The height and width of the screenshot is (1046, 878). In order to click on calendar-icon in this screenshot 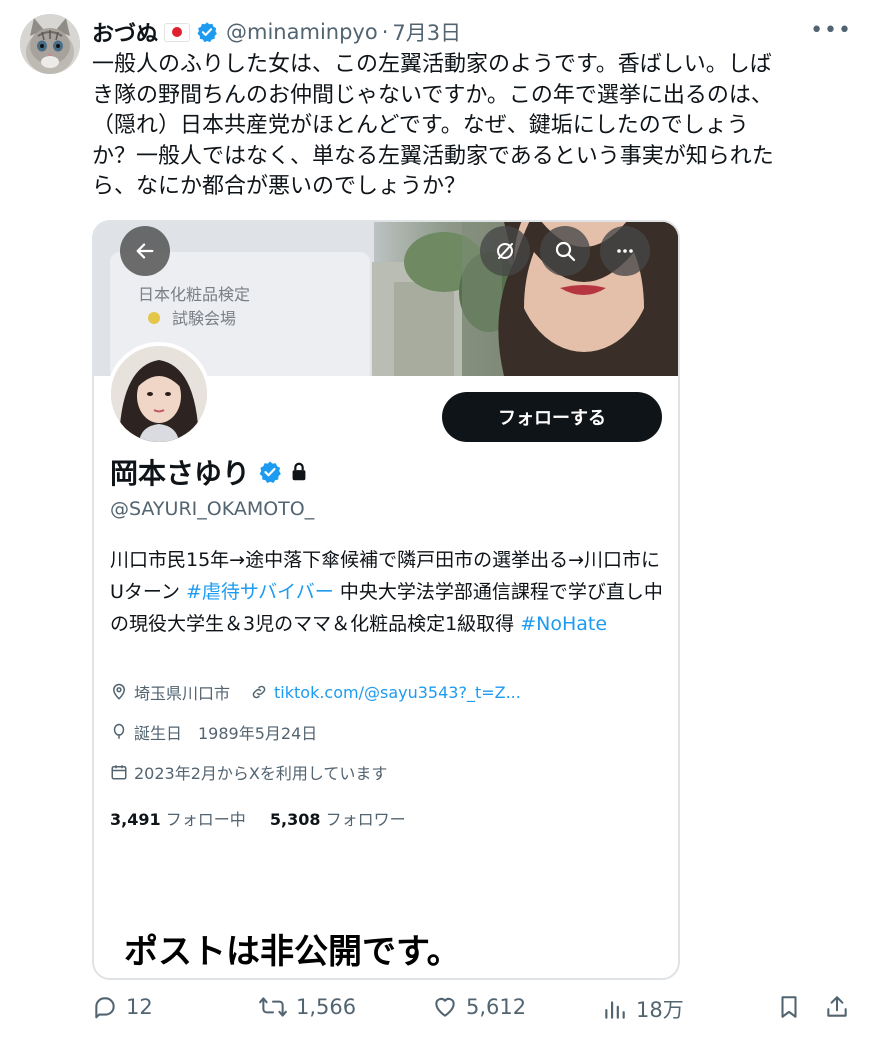, I will do `click(119, 772)`.